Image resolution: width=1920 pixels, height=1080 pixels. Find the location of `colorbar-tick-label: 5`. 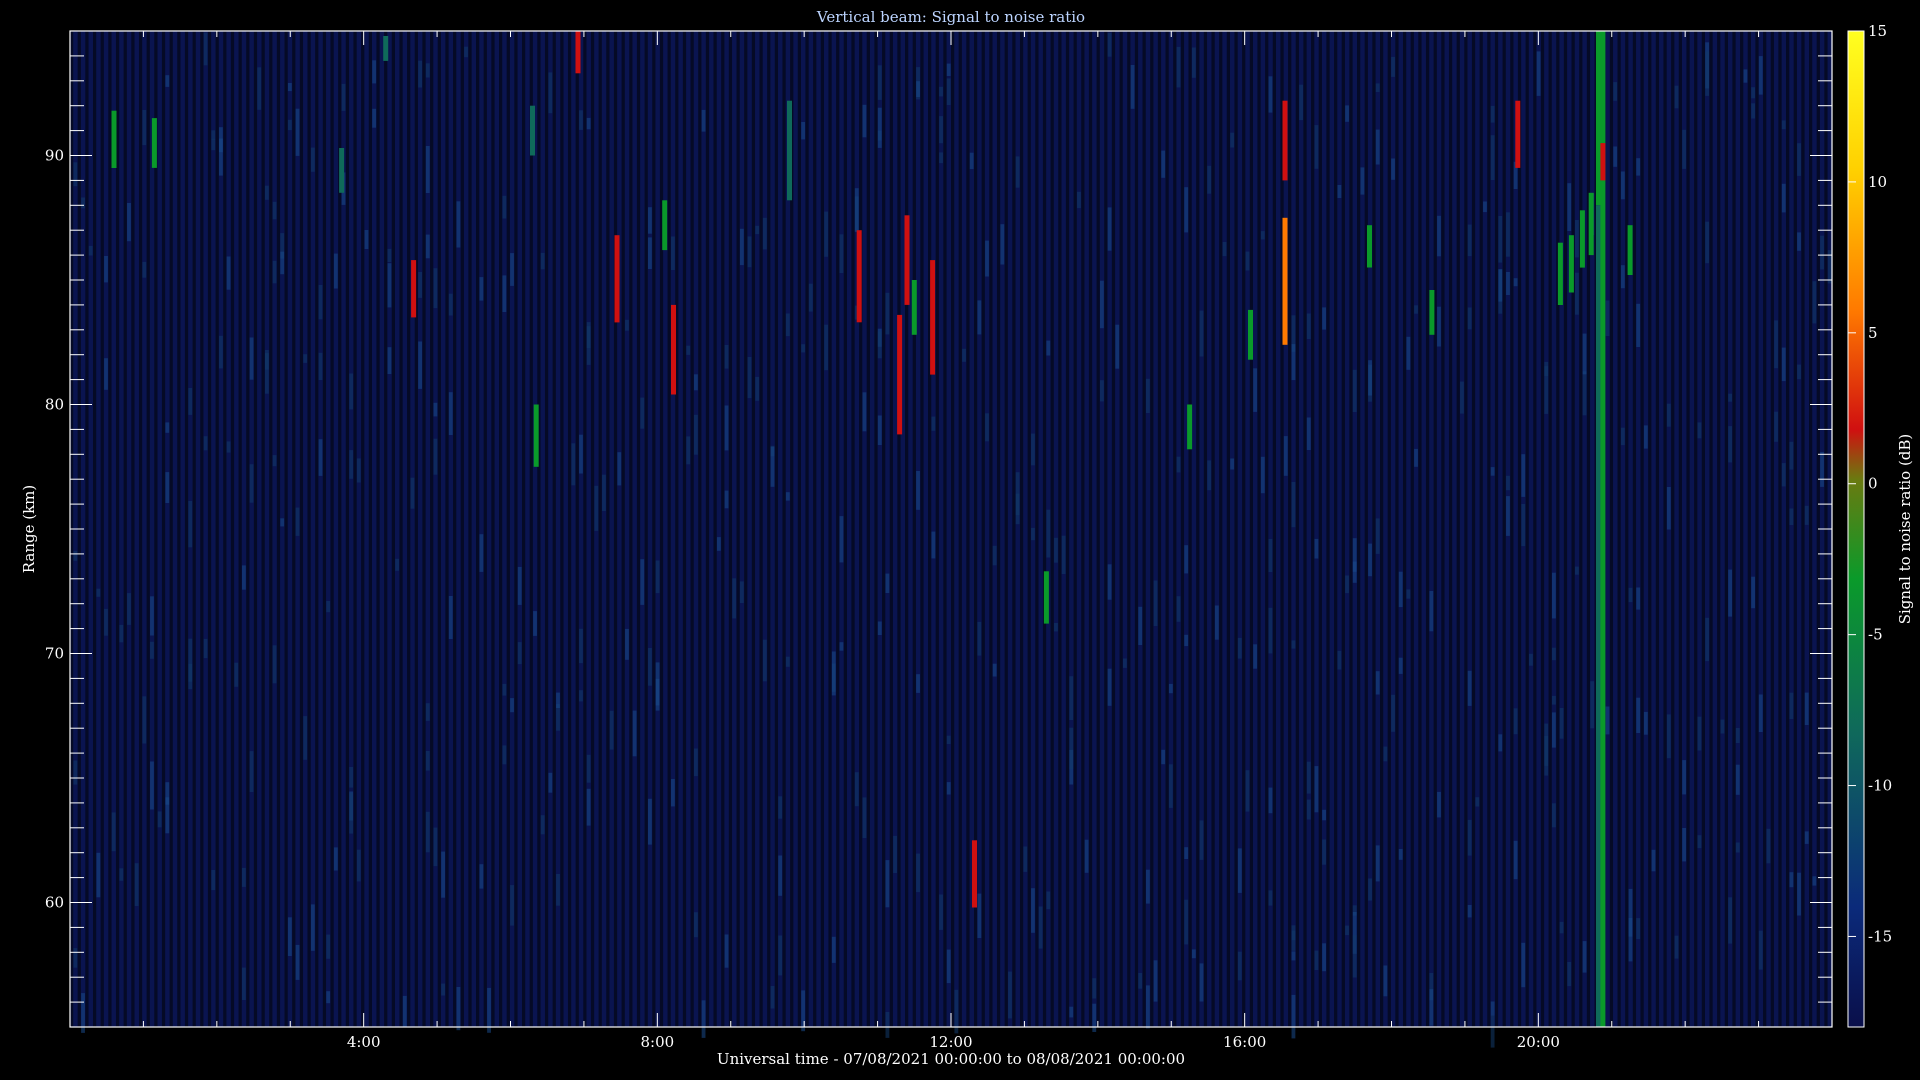

colorbar-tick-label: 5 is located at coordinates (1873, 333).